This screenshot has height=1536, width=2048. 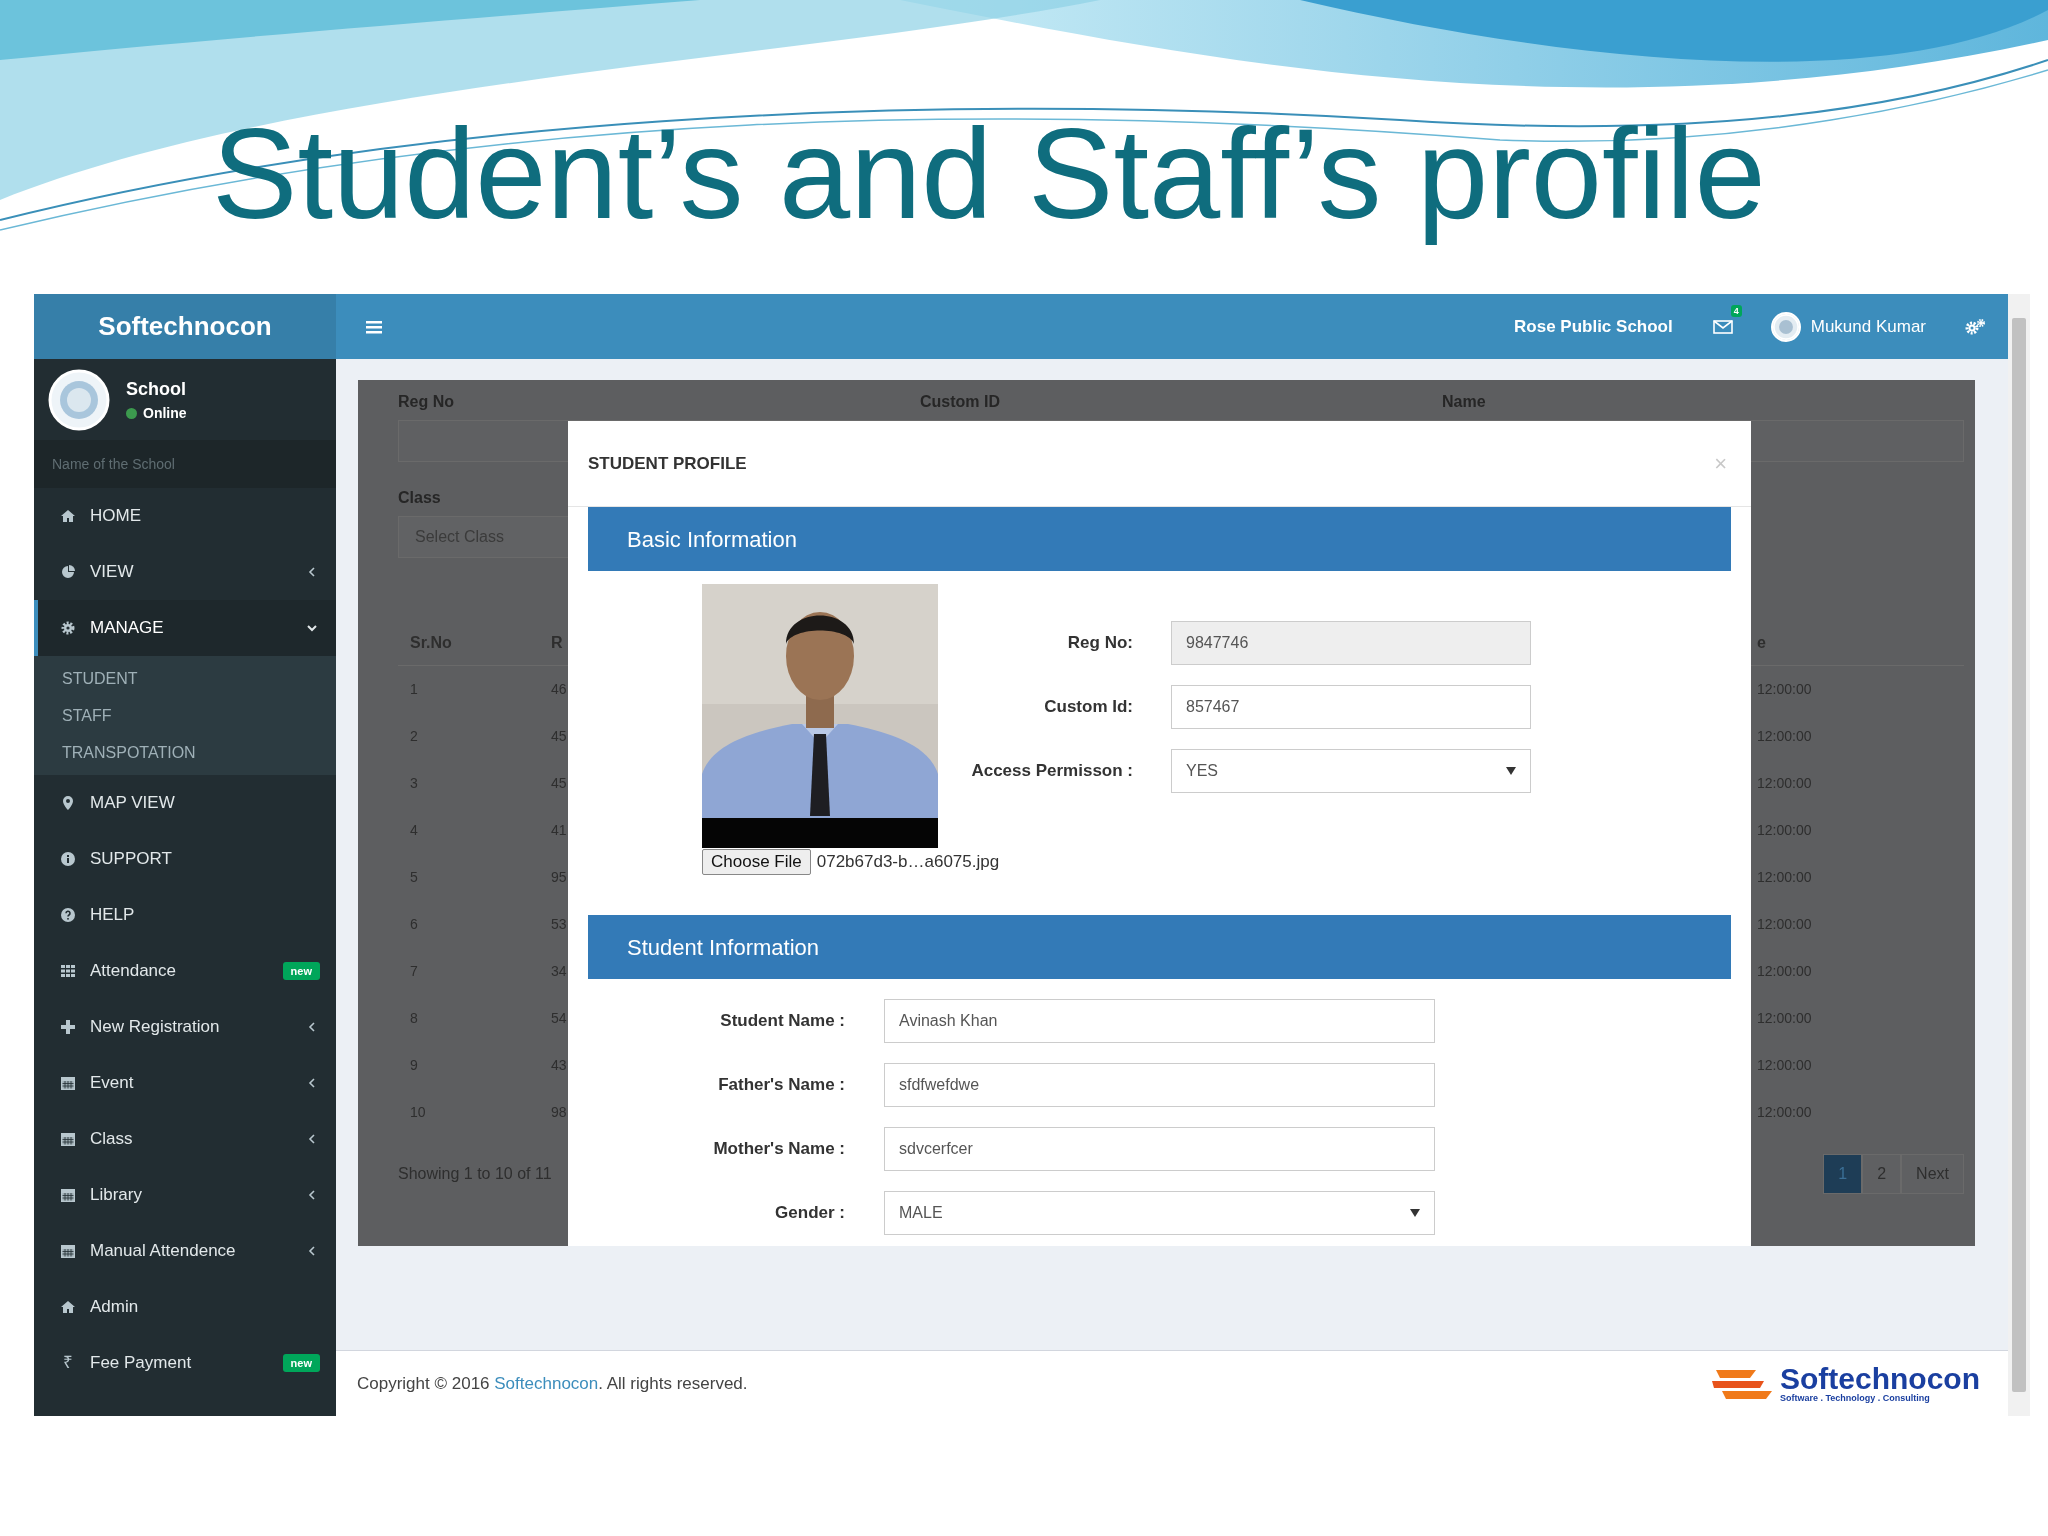 I want to click on info-icon, so click(x=68, y=859).